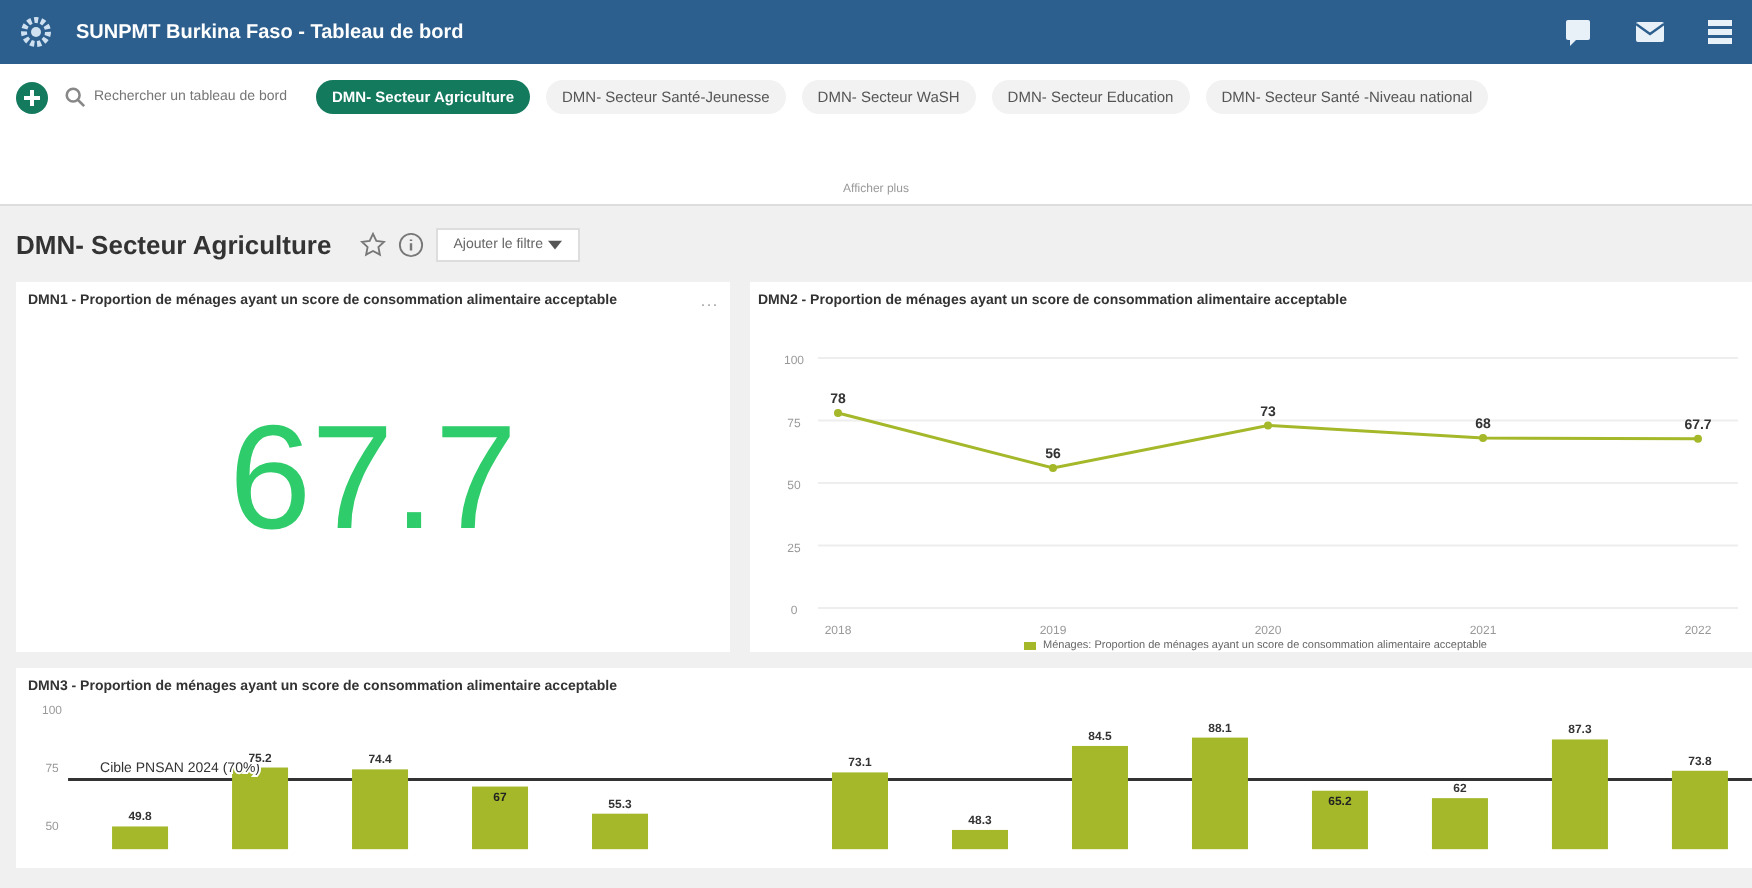 The height and width of the screenshot is (888, 1752). I want to click on gear-icon, so click(36, 32).